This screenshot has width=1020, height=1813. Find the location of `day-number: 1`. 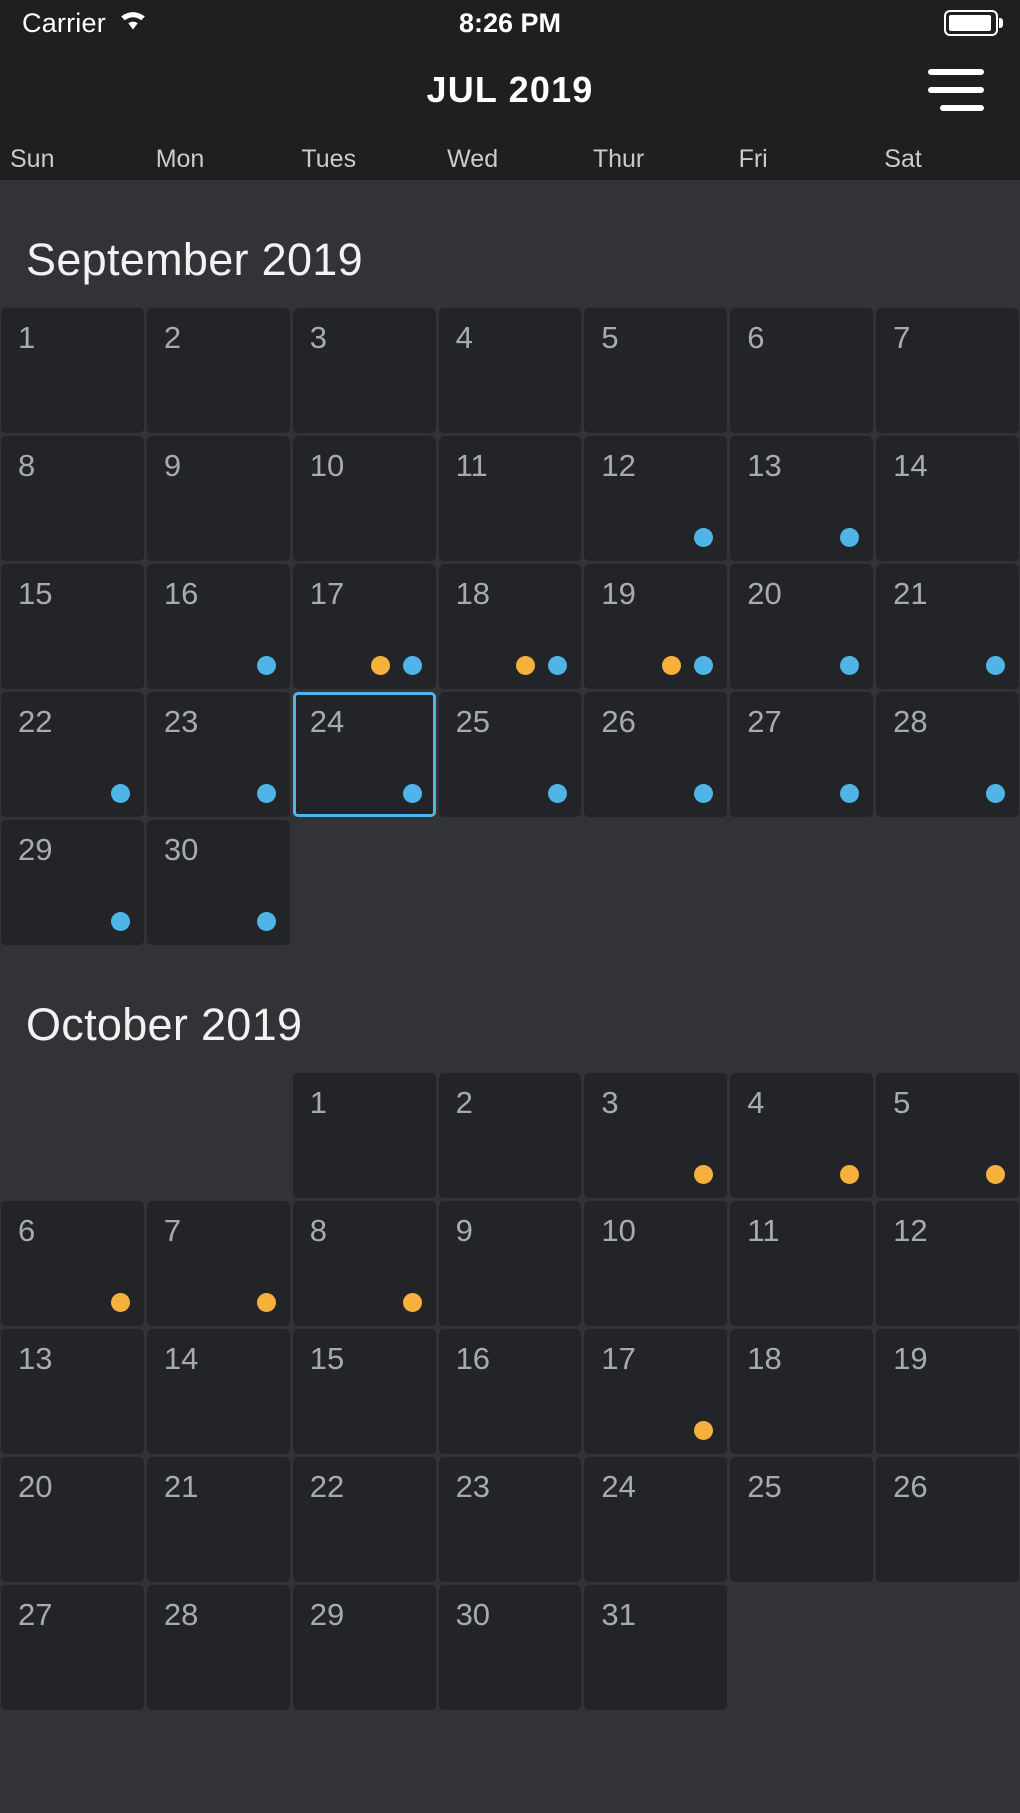

day-number: 1 is located at coordinates (318, 1102).